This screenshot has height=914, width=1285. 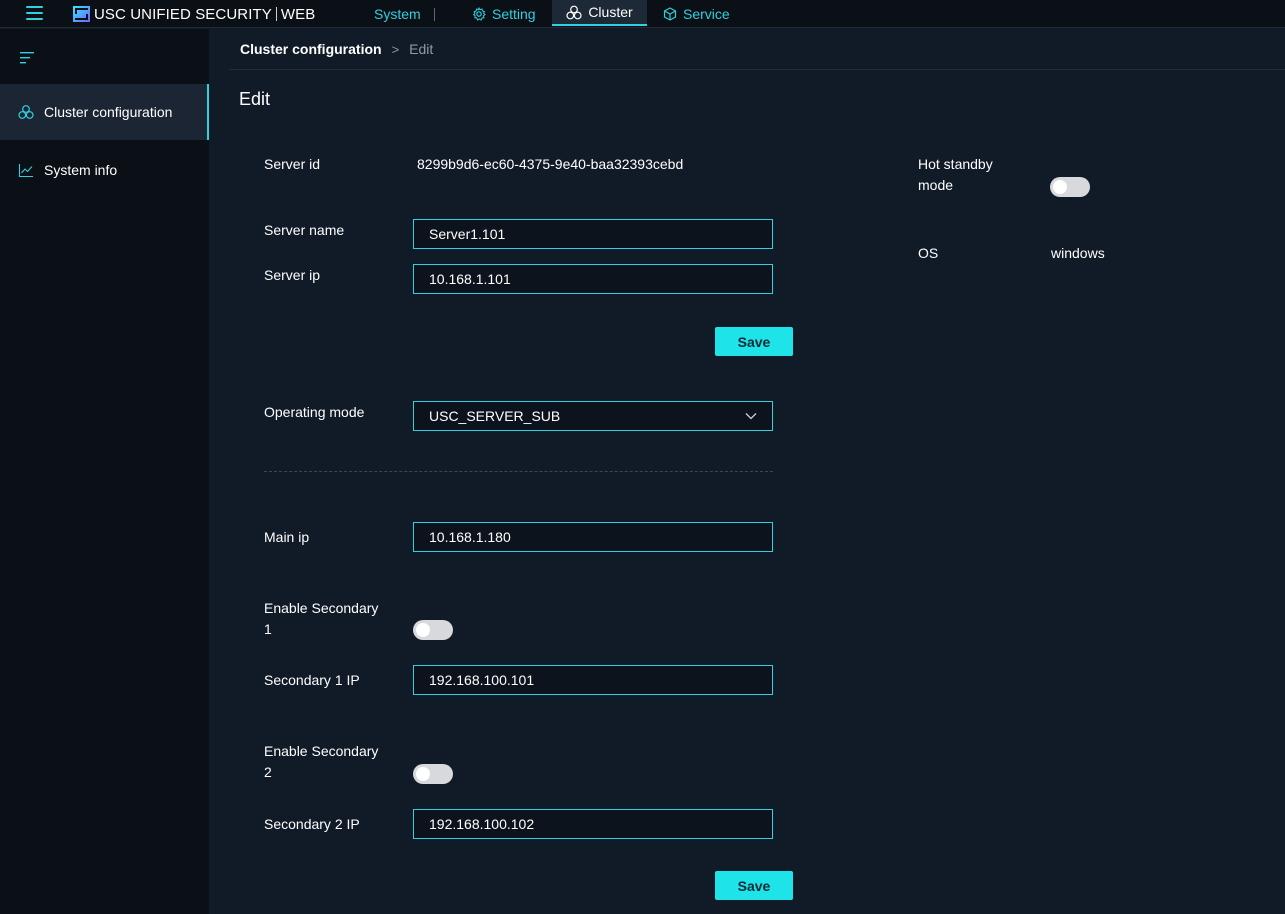 What do you see at coordinates (955, 175) in the screenshot?
I see `hot-standby-label: Hot standby mode` at bounding box center [955, 175].